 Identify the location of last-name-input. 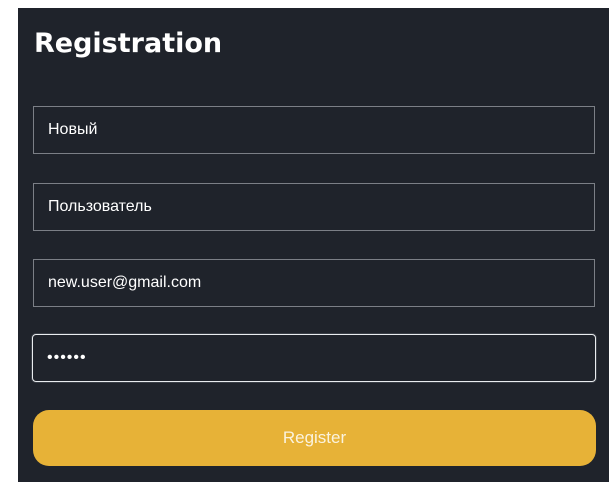
(314, 207).